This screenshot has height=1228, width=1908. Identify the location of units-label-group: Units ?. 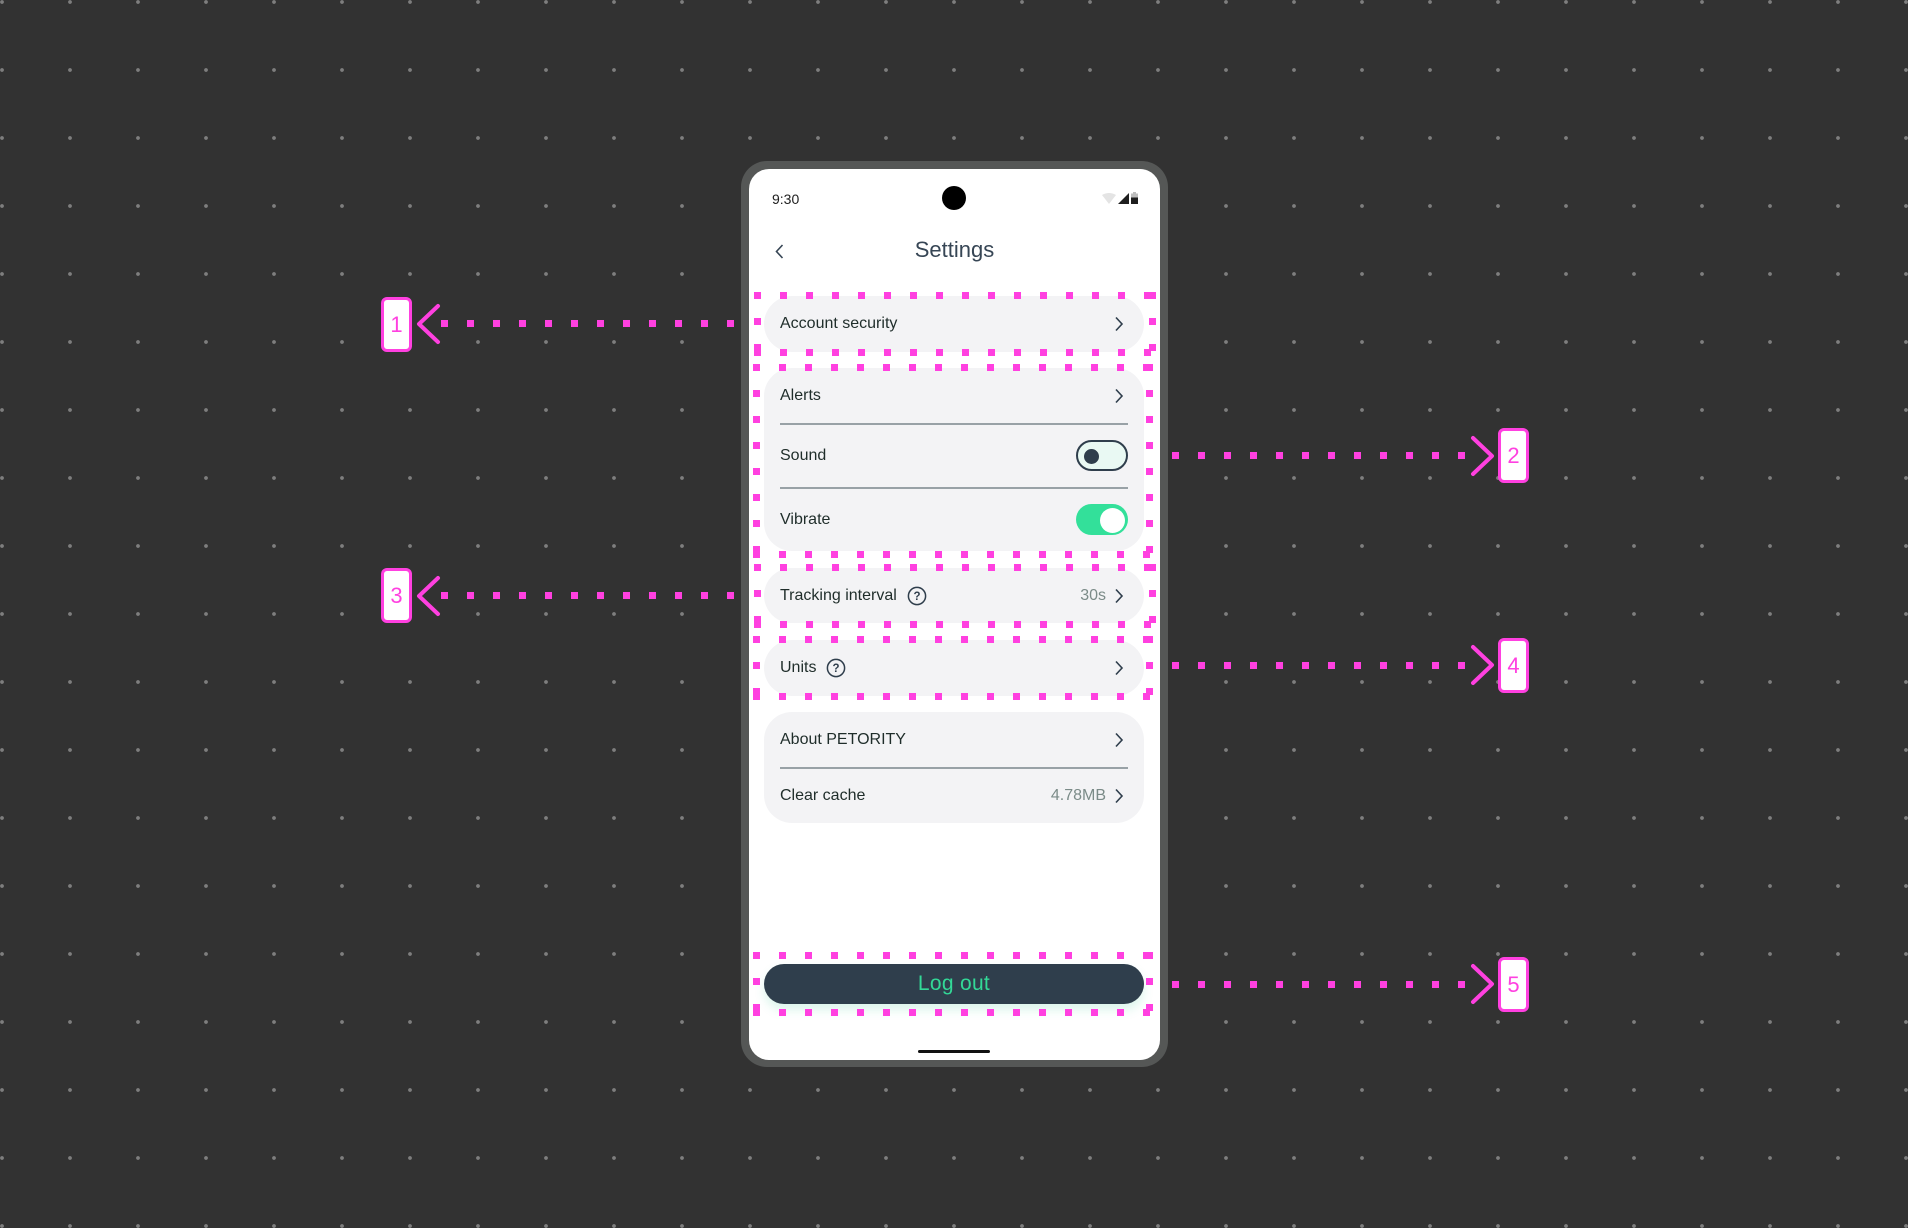
(813, 668).